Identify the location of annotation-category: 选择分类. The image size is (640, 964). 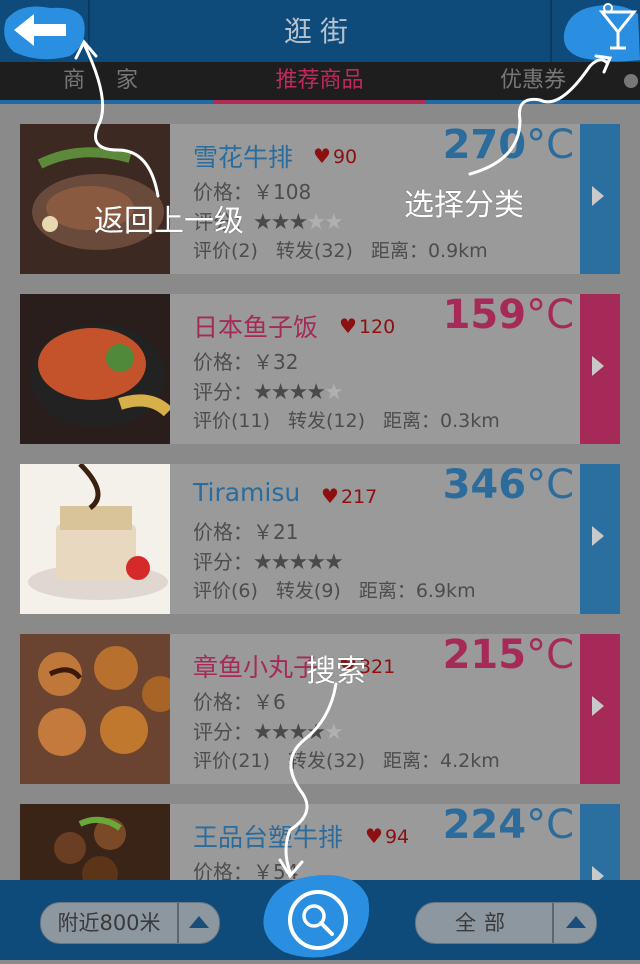
(464, 205).